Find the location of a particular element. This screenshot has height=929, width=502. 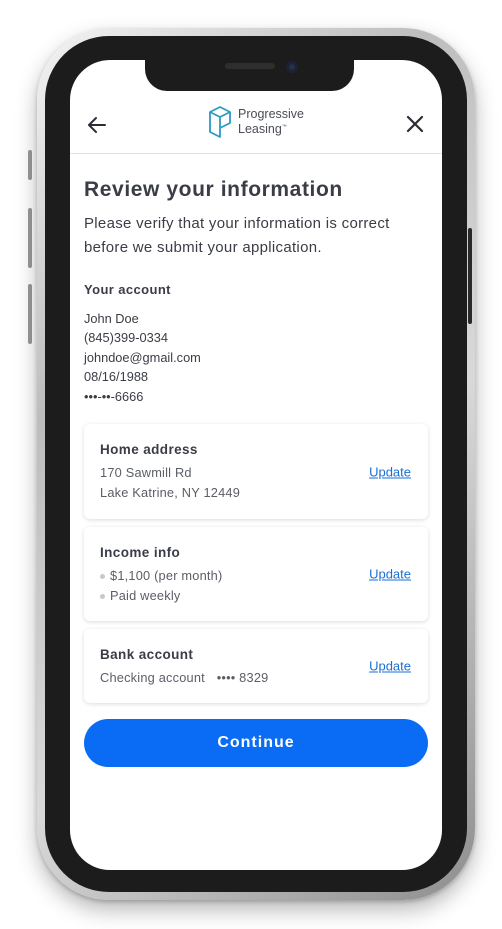

bank-account-type: Checking account is located at coordinates (152, 678).